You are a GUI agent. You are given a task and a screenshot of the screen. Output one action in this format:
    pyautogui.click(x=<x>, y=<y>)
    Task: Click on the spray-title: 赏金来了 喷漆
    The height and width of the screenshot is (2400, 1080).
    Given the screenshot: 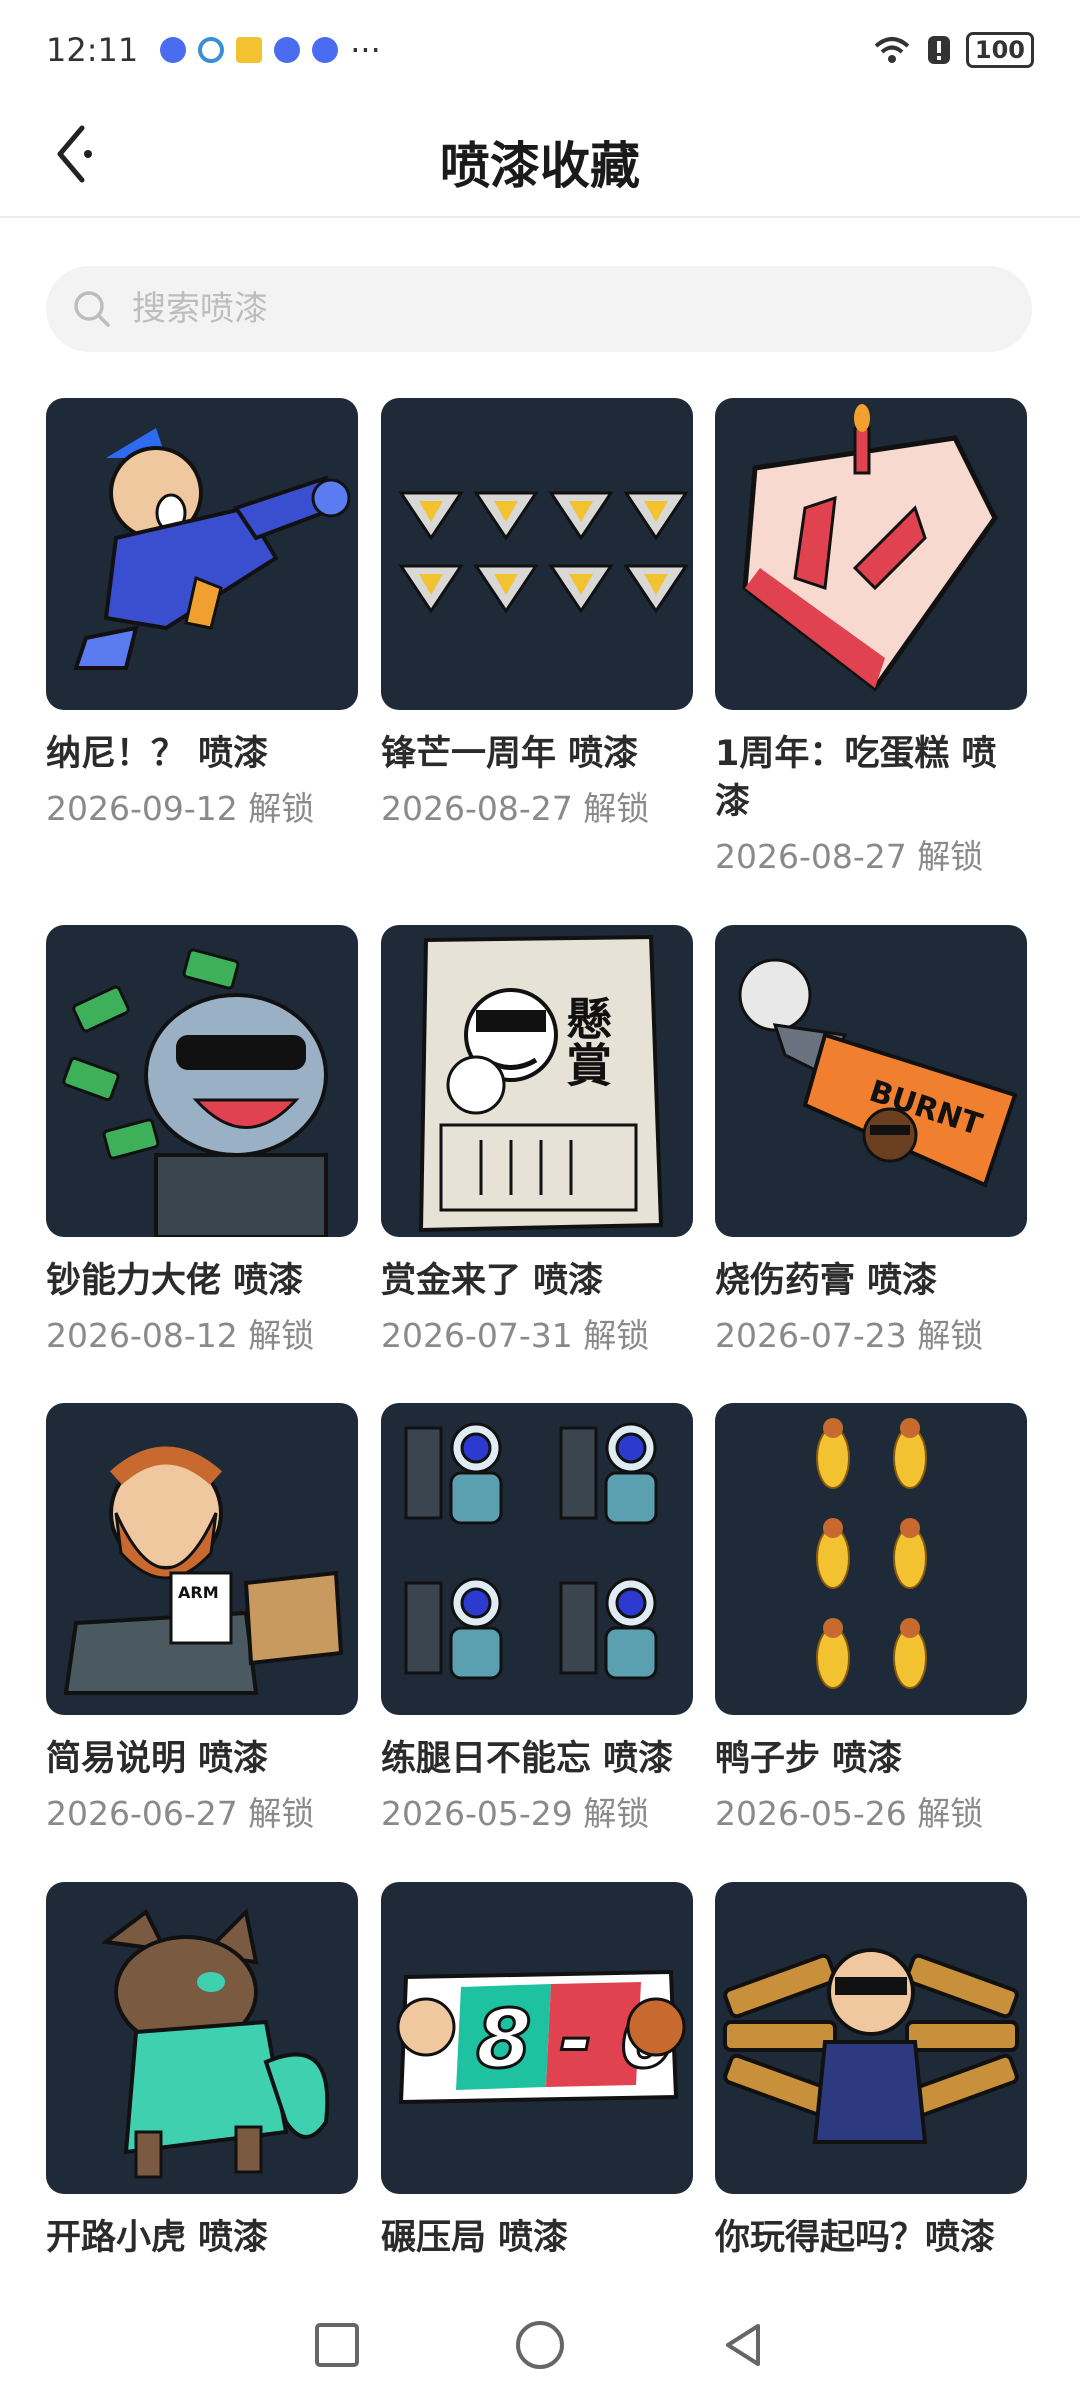 What is the action you would take?
    pyautogui.click(x=492, y=1281)
    